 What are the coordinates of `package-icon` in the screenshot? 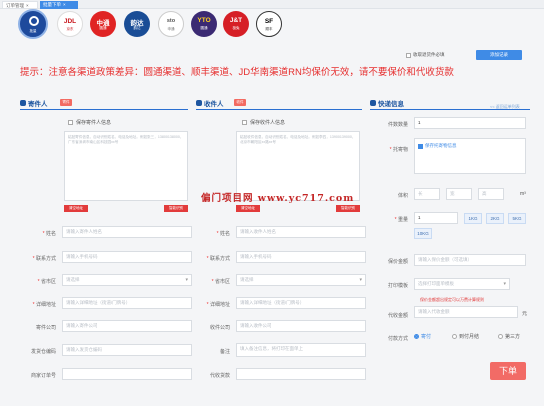 It's located at (373, 103).